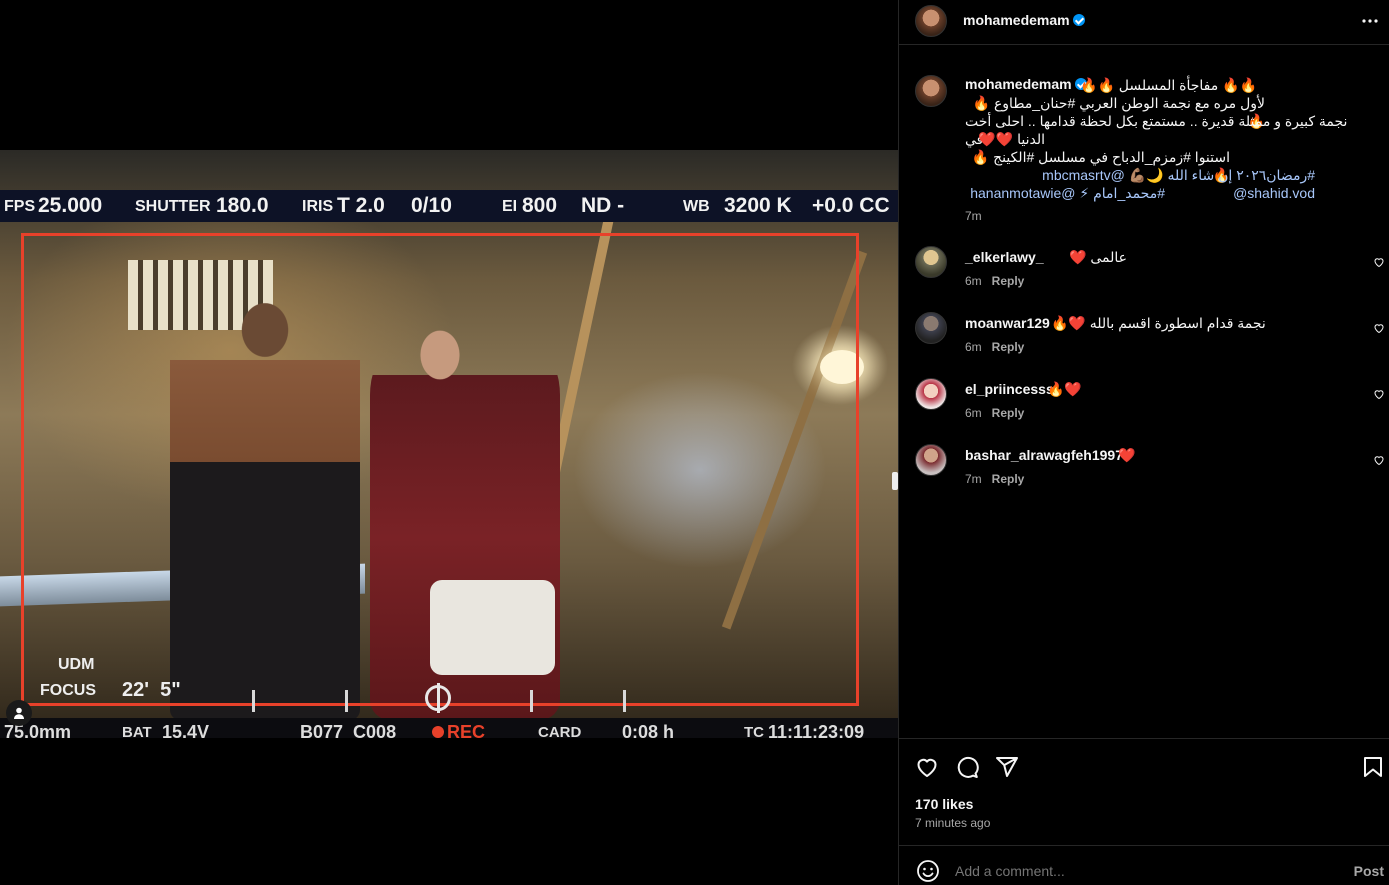  I want to click on hud-card-label: CARD, so click(560, 731).